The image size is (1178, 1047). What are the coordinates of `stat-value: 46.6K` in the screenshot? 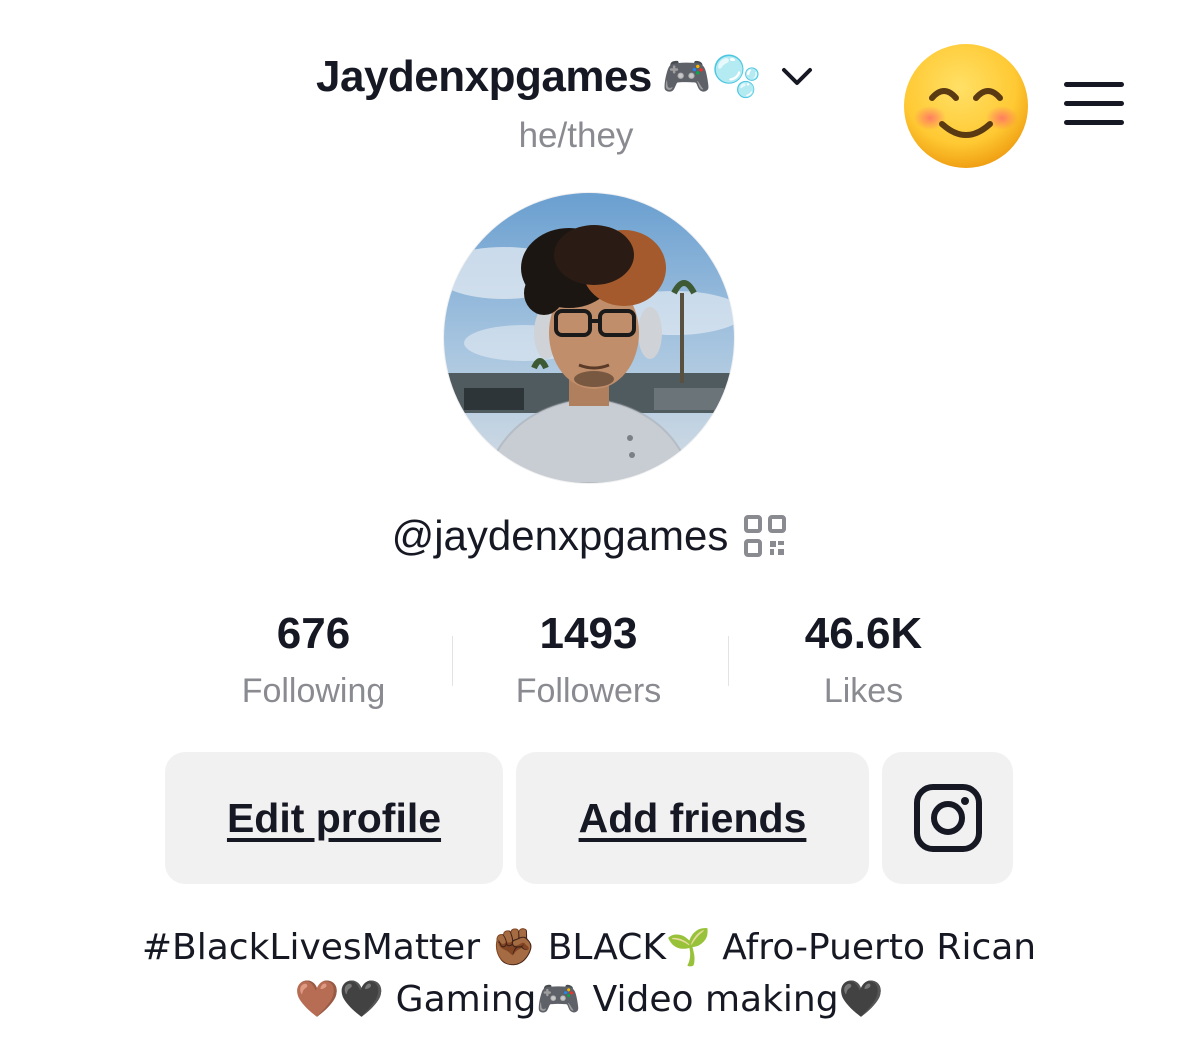 It's located at (863, 633).